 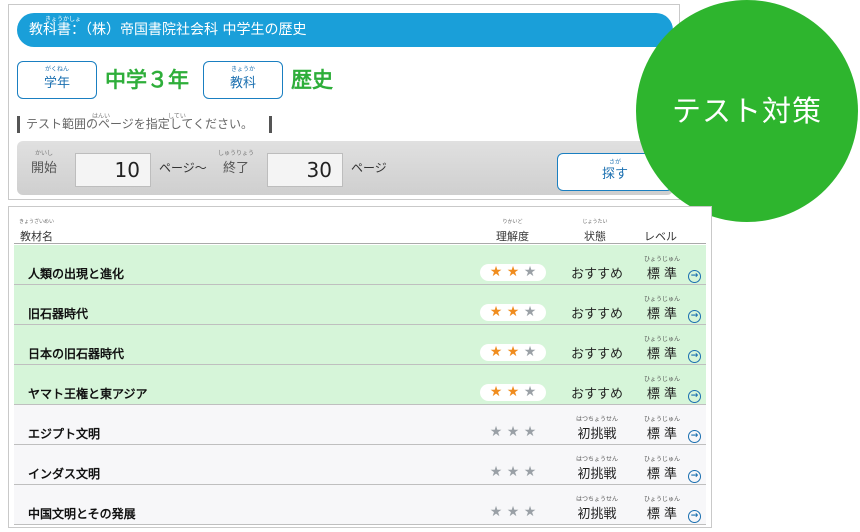 I want to click on search-button-label: 探す, so click(x=614, y=174).